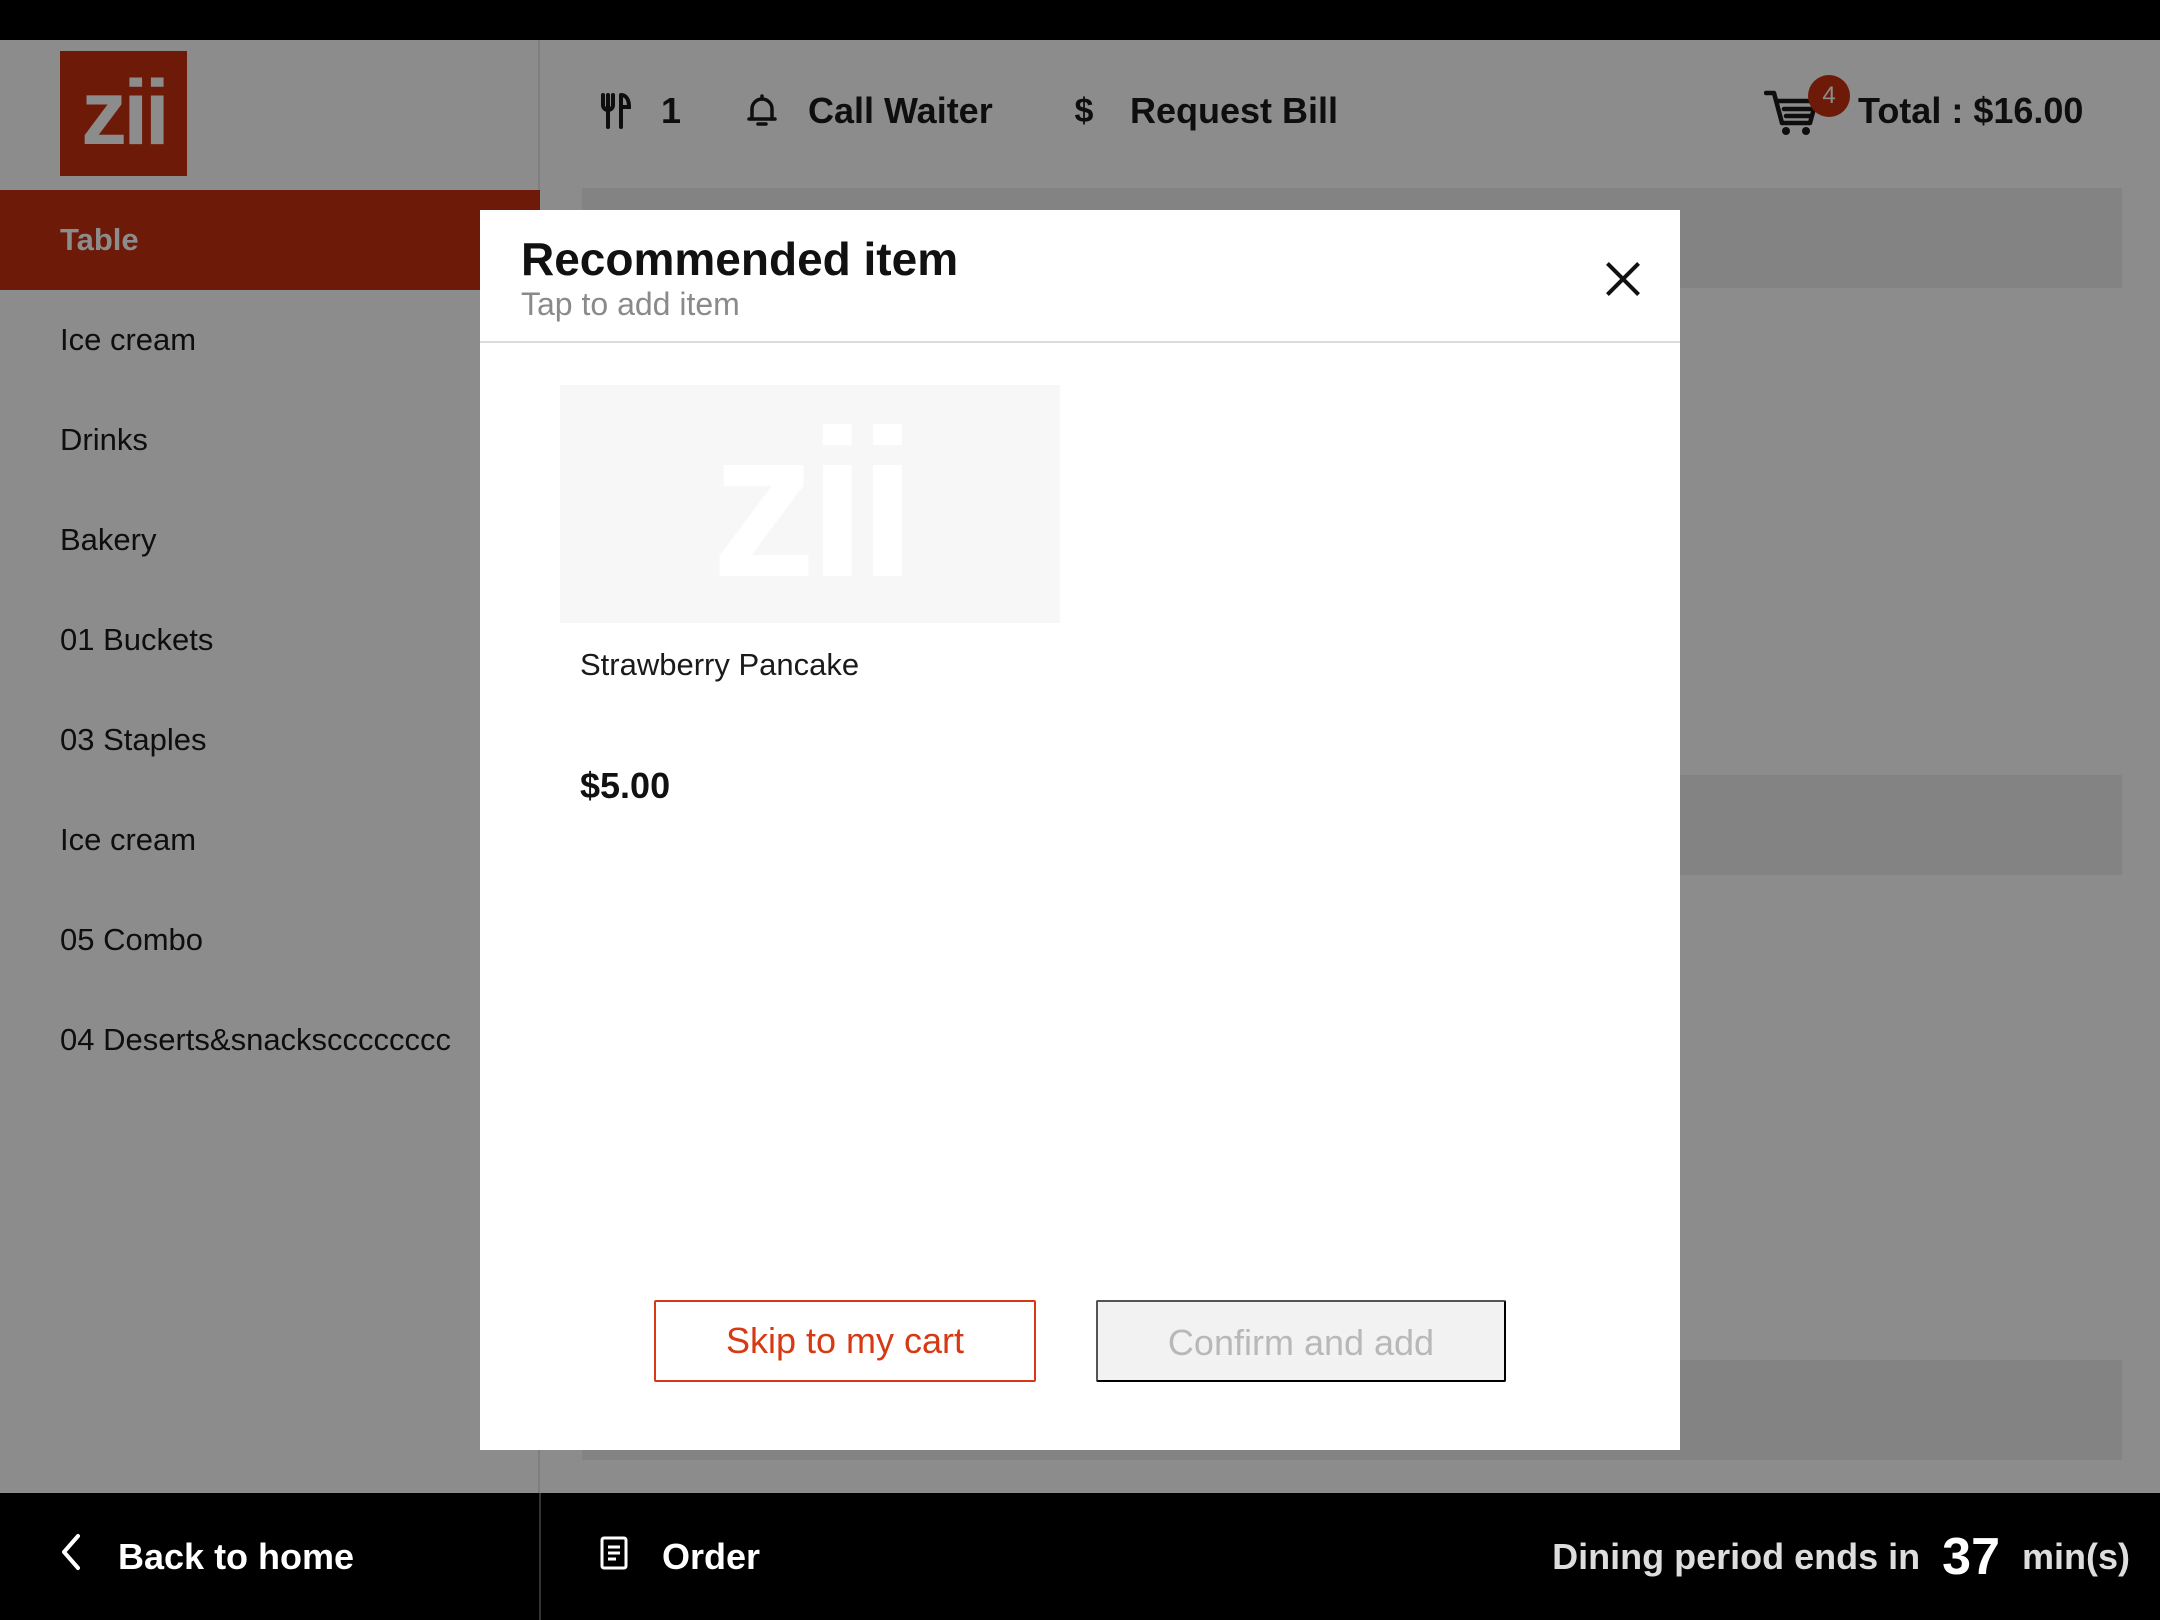 The width and height of the screenshot is (2160, 1620). What do you see at coordinates (1301, 1341) in the screenshot?
I see `confirm-and-add-button: Confirm and add` at bounding box center [1301, 1341].